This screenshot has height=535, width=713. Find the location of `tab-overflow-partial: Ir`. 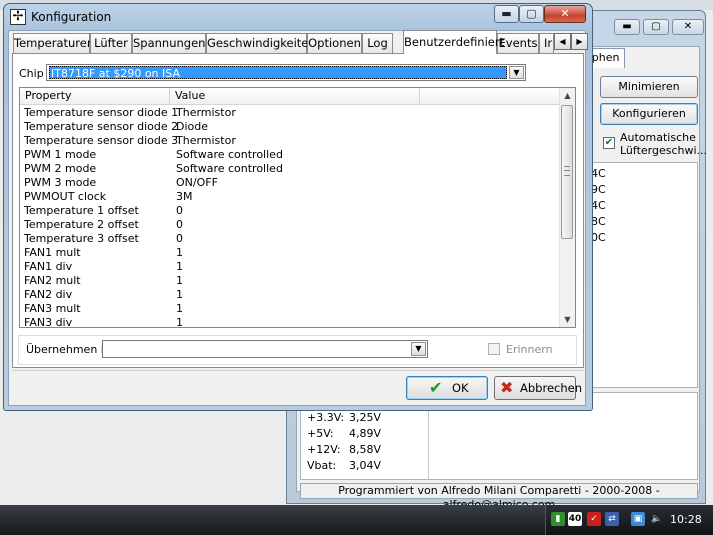

tab-overflow-partial: Ir is located at coordinates (546, 43).